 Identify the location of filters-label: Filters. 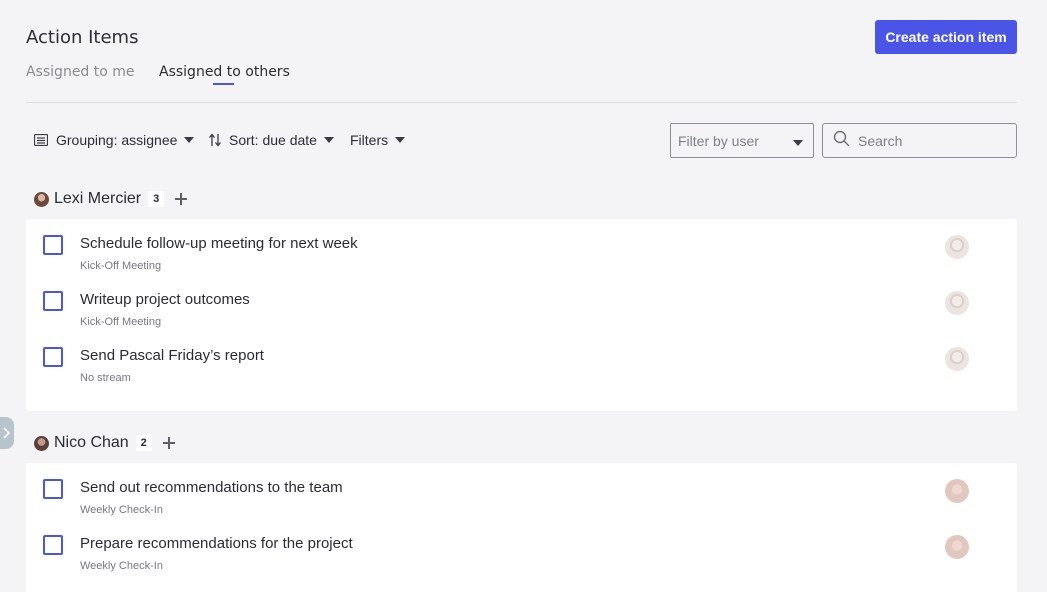
(369, 140).